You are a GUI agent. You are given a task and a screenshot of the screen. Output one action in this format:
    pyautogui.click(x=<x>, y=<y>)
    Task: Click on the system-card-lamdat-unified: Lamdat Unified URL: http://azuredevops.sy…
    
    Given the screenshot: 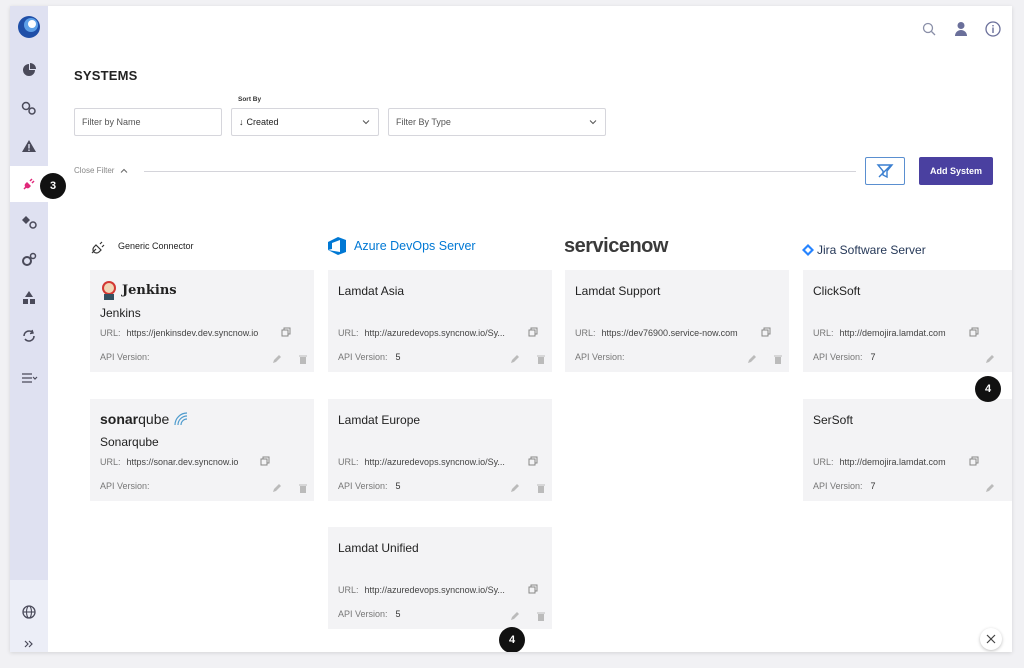 What is the action you would take?
    pyautogui.click(x=440, y=578)
    